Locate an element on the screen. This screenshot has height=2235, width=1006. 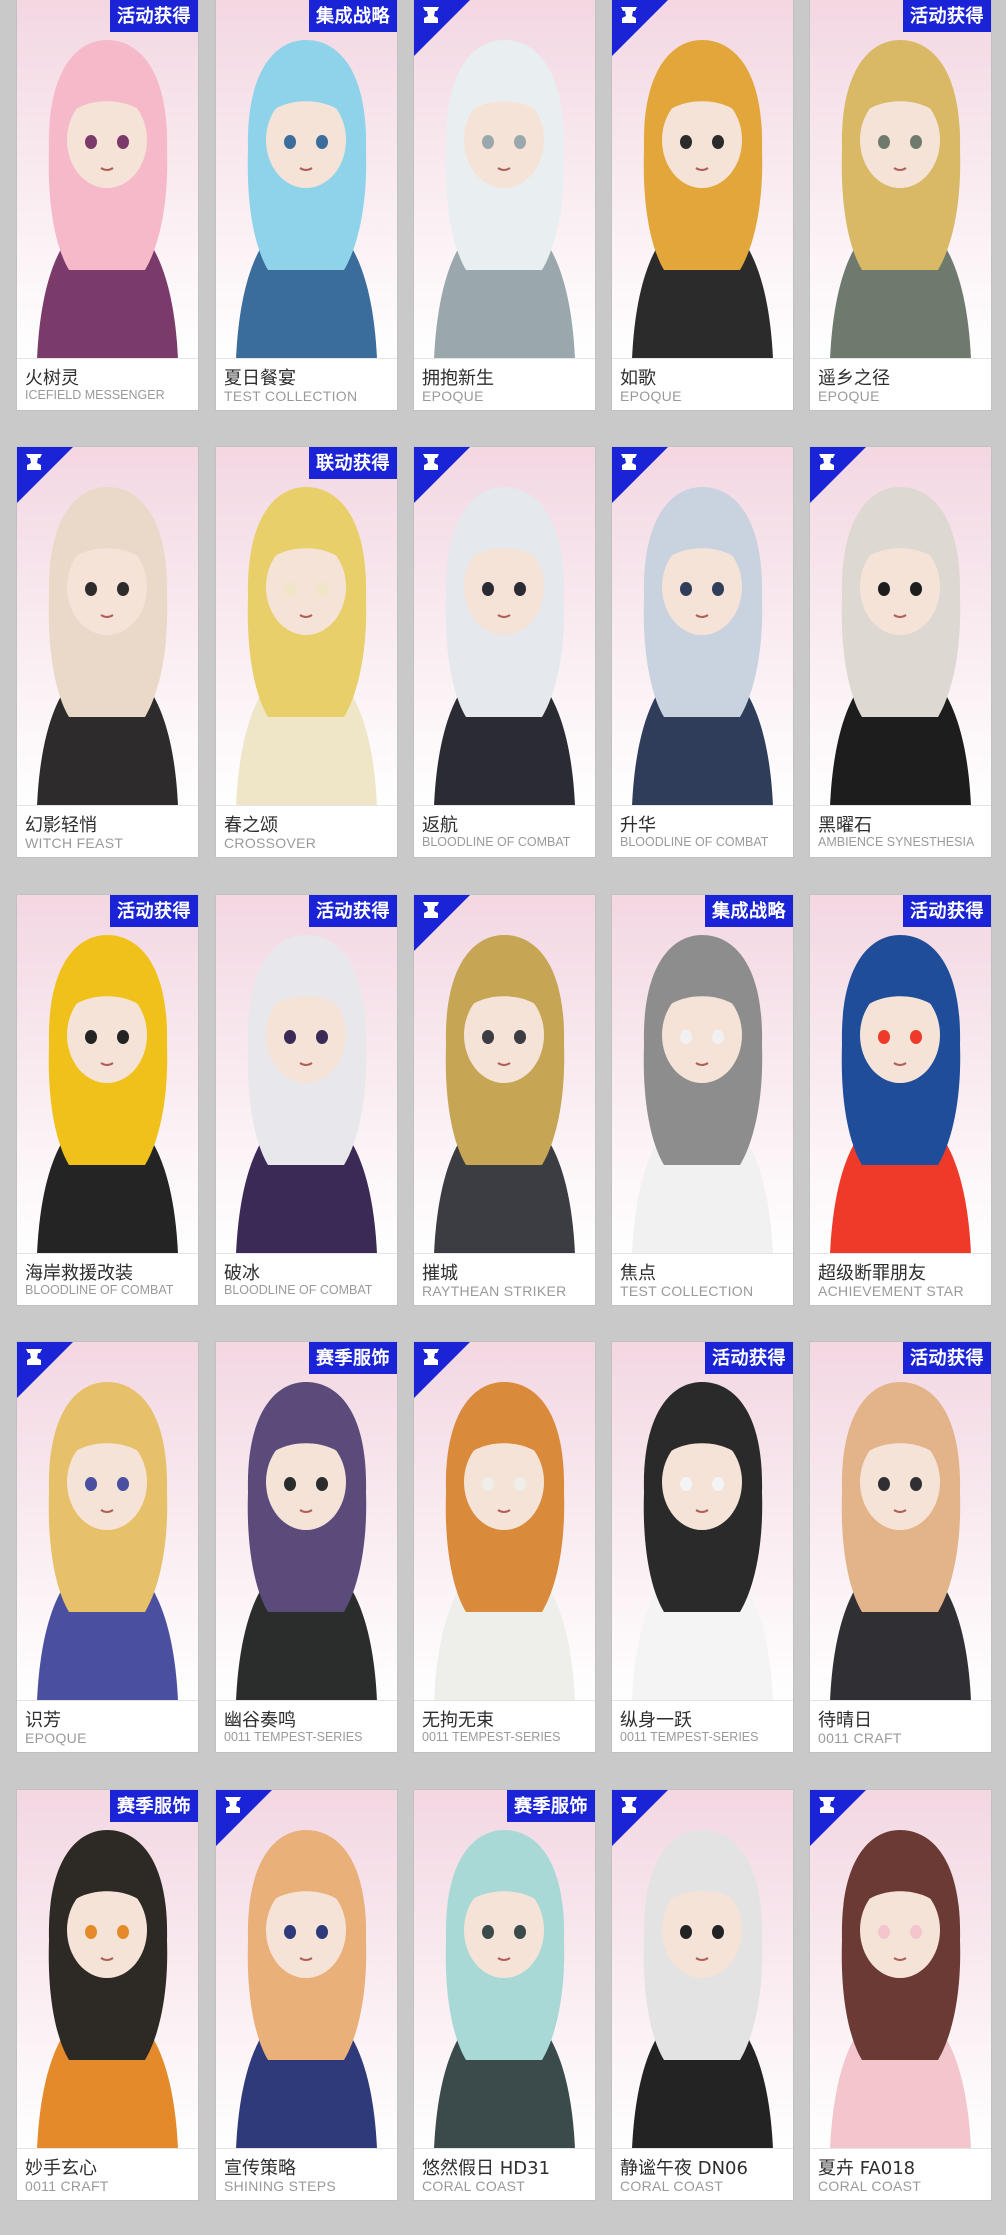
skin-name: 遥乡之径 is located at coordinates (854, 378).